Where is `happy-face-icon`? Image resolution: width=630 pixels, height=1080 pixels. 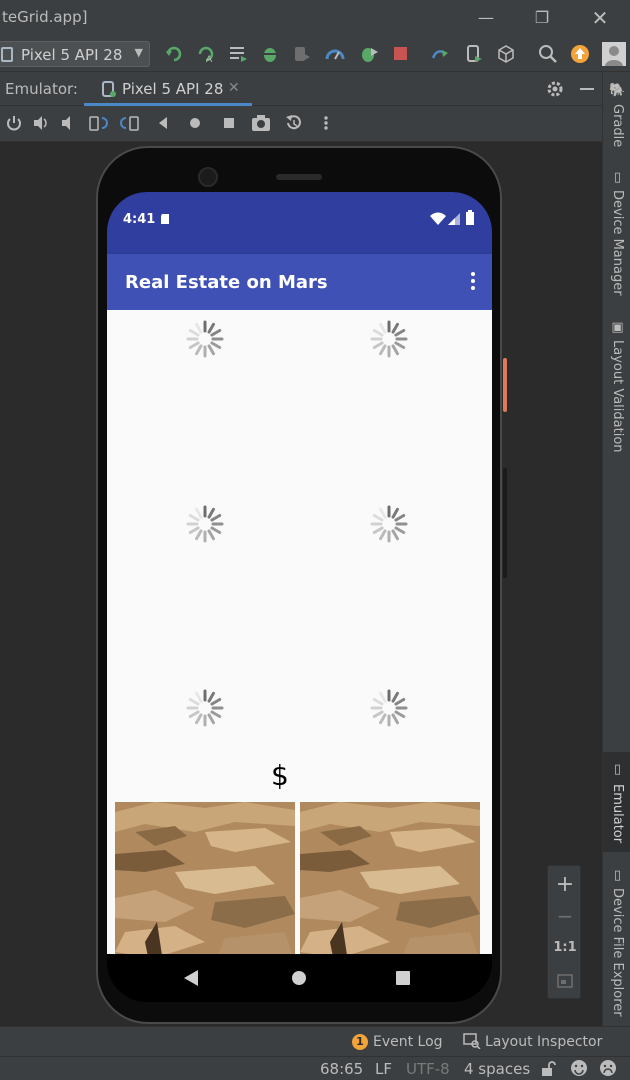 happy-face-icon is located at coordinates (579, 1068).